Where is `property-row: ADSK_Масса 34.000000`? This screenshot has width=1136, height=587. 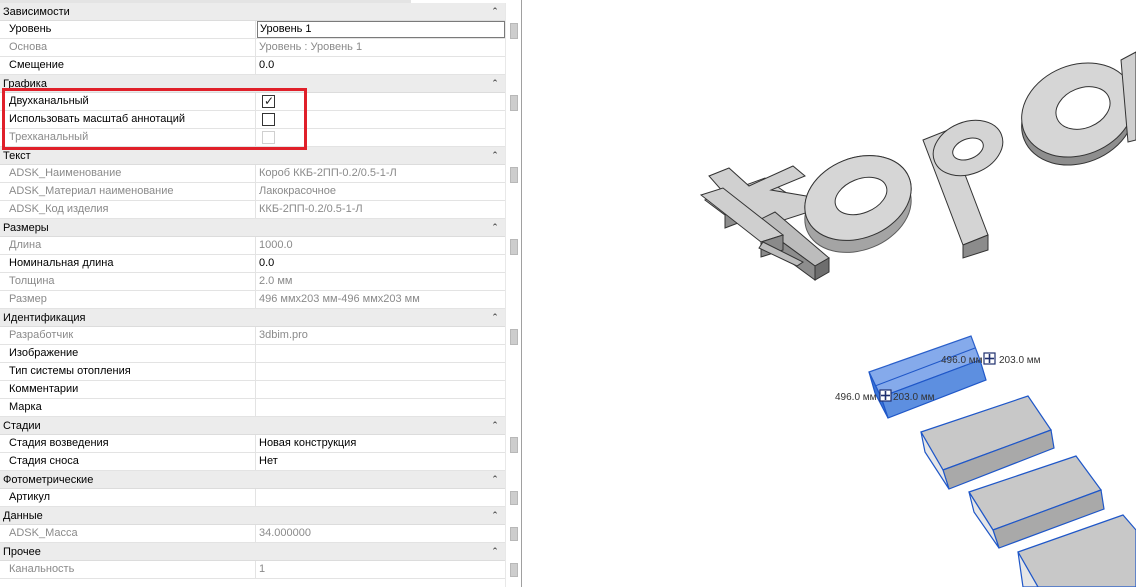
property-row: ADSK_Масса 34.000000 is located at coordinates (252, 534).